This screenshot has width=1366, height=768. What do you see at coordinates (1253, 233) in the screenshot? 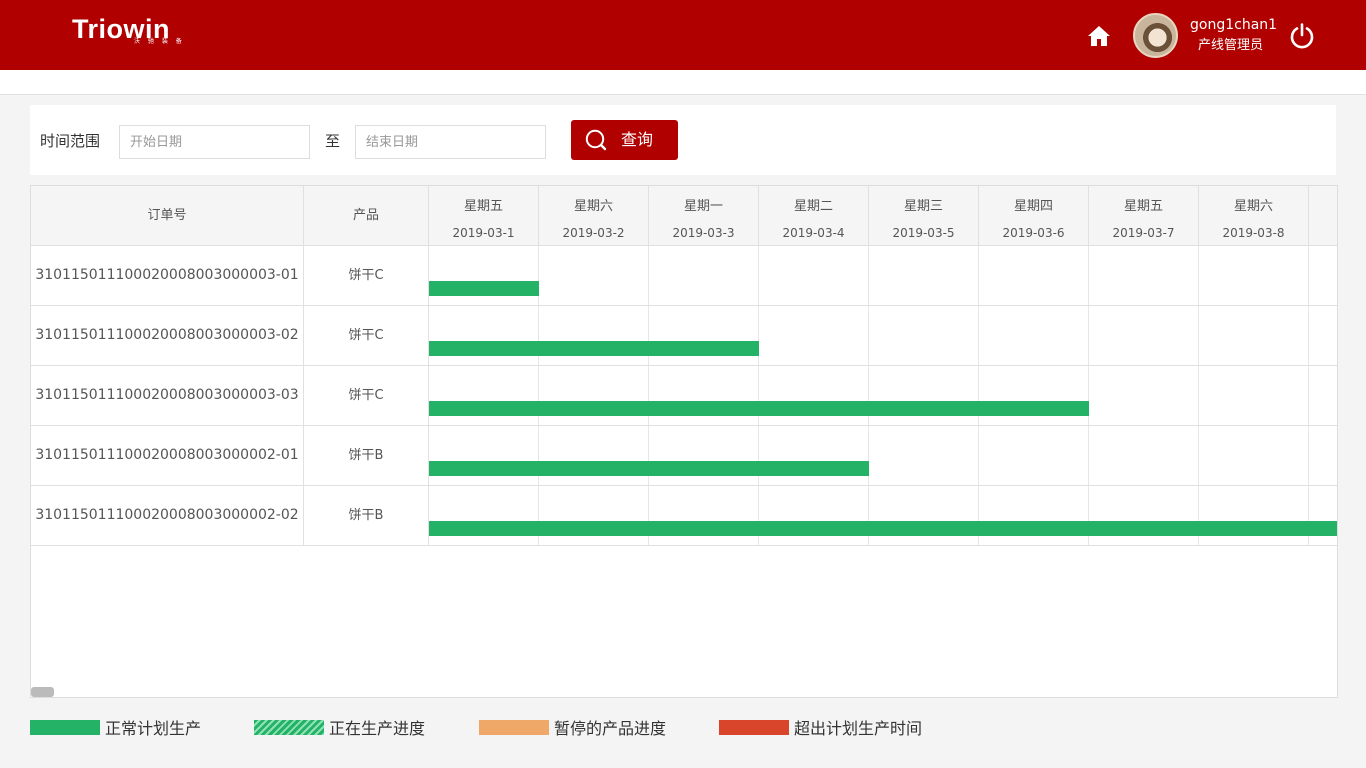
I see `day-date: 2019-03-8` at bounding box center [1253, 233].